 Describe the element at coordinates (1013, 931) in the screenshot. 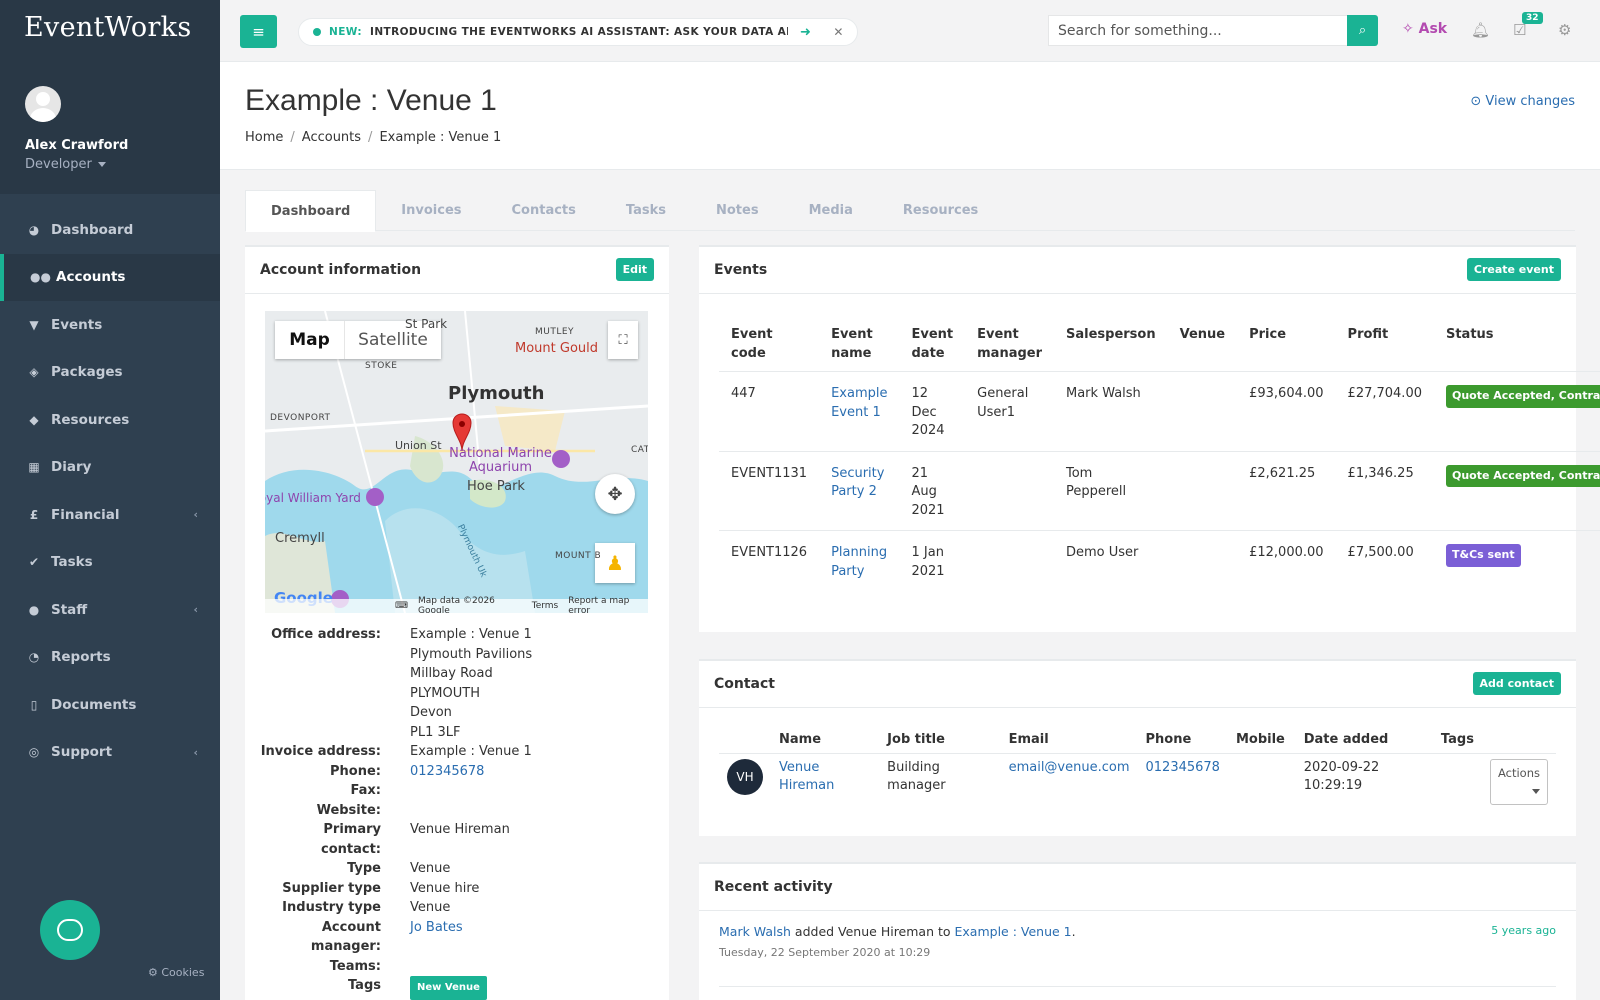

I see `activity-target-link: Example : Venue 1` at that location.